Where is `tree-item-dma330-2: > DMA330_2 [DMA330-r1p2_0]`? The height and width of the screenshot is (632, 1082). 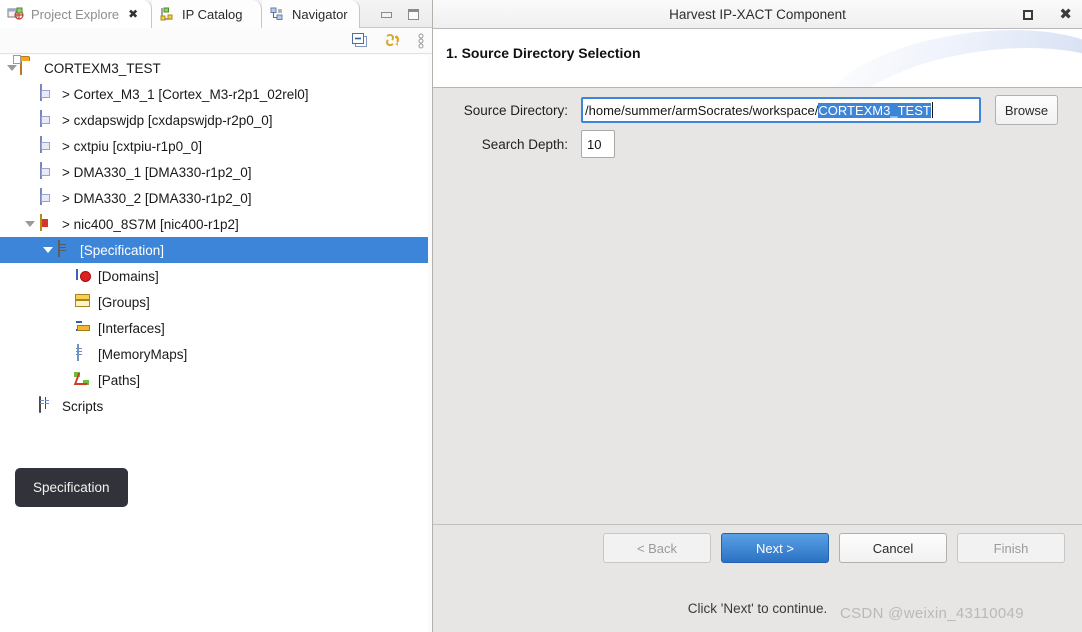
tree-item-dma330-2: > DMA330_2 [DMA330-r1p2_0] is located at coordinates (214, 198).